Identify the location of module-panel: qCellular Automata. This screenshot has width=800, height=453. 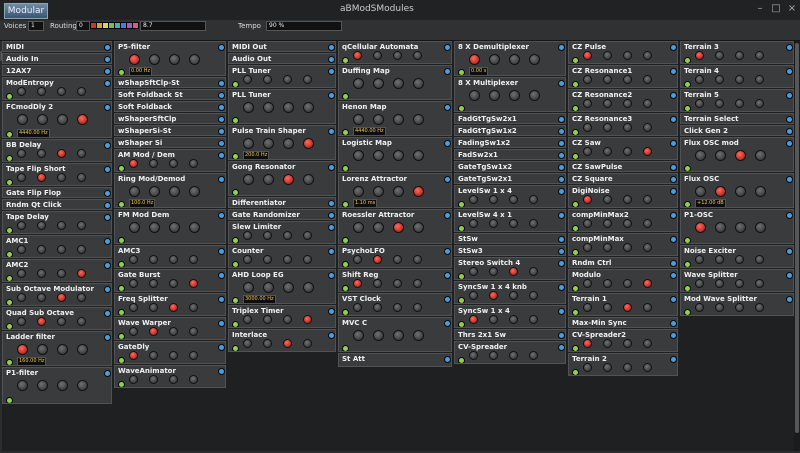
(395, 52).